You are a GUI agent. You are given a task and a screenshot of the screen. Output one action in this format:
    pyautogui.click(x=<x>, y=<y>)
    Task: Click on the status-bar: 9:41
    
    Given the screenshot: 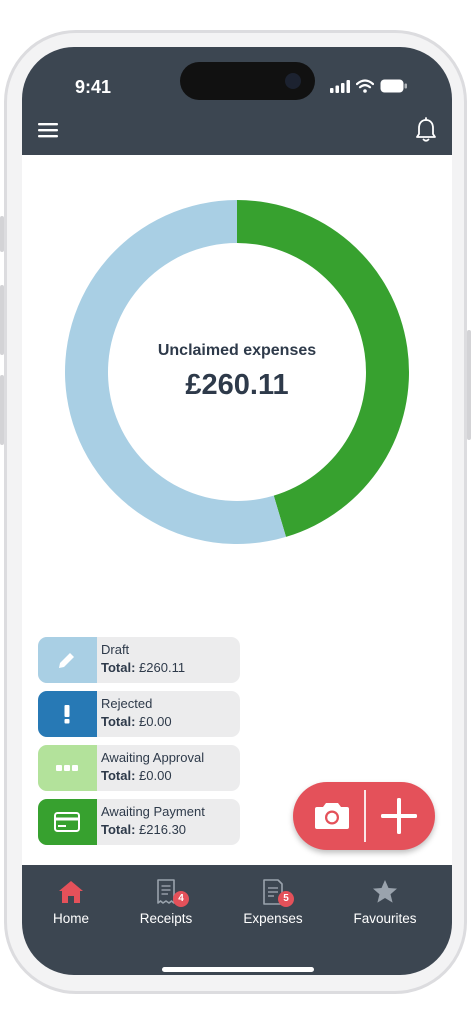 What is the action you would take?
    pyautogui.click(x=237, y=79)
    